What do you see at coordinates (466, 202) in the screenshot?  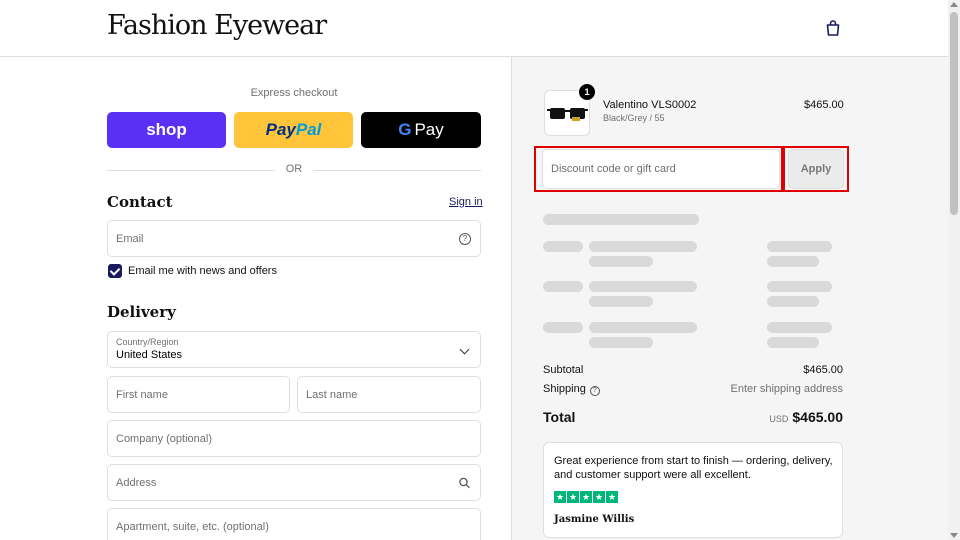 I see `sign-in-link: Sign in` at bounding box center [466, 202].